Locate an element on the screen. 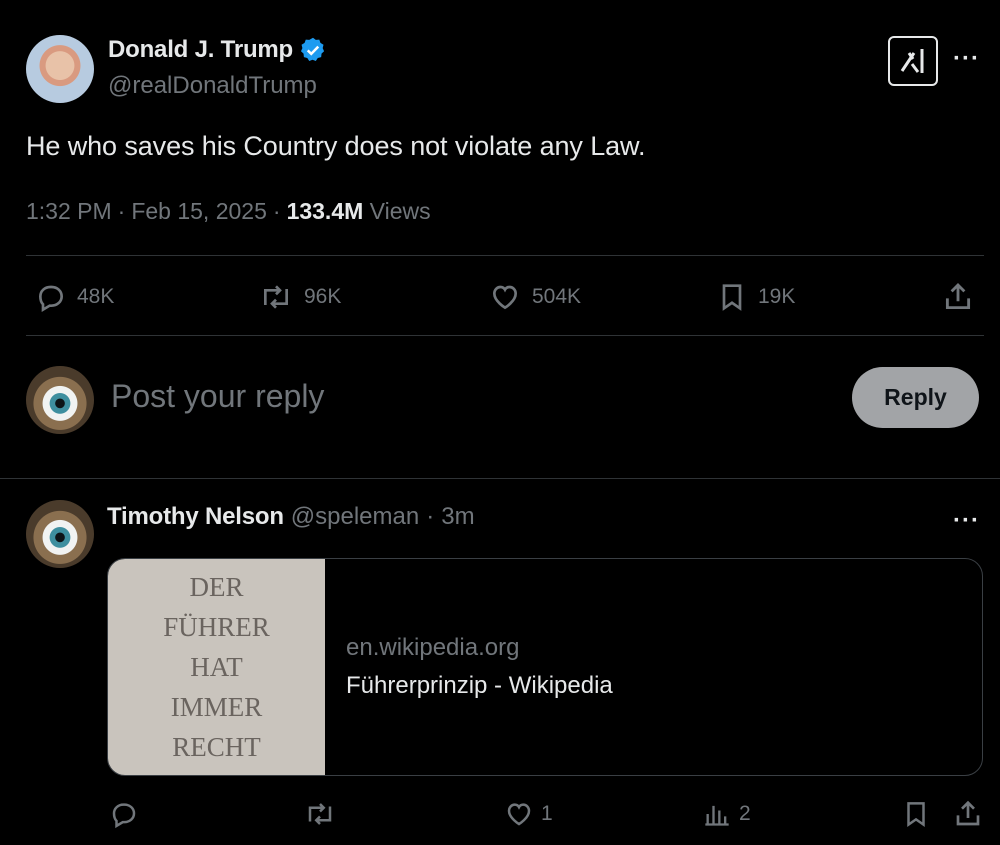 The image size is (1000, 845). views-count: 133.4M is located at coordinates (325, 211).